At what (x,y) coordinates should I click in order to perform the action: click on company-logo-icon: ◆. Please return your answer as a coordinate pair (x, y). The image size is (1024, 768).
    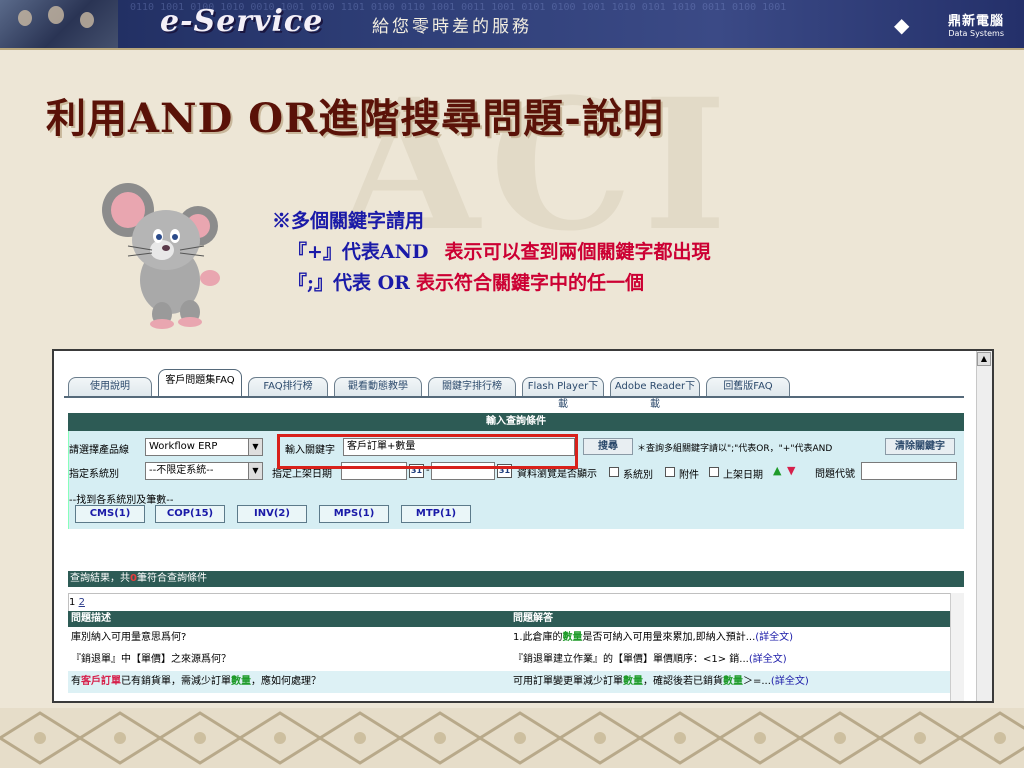
    Looking at the image, I should click on (902, 25).